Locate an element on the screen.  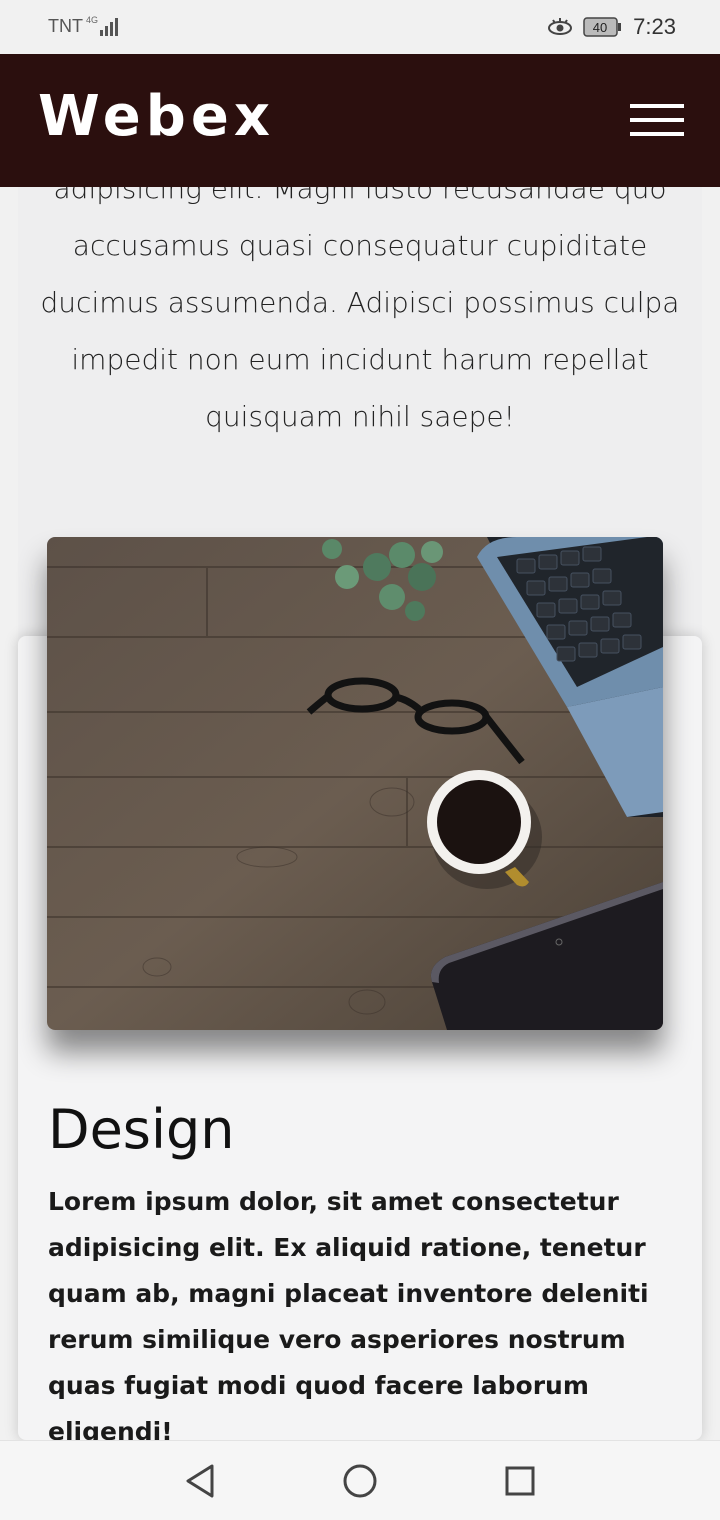
back-triangle-icon is located at coordinates (200, 1481).